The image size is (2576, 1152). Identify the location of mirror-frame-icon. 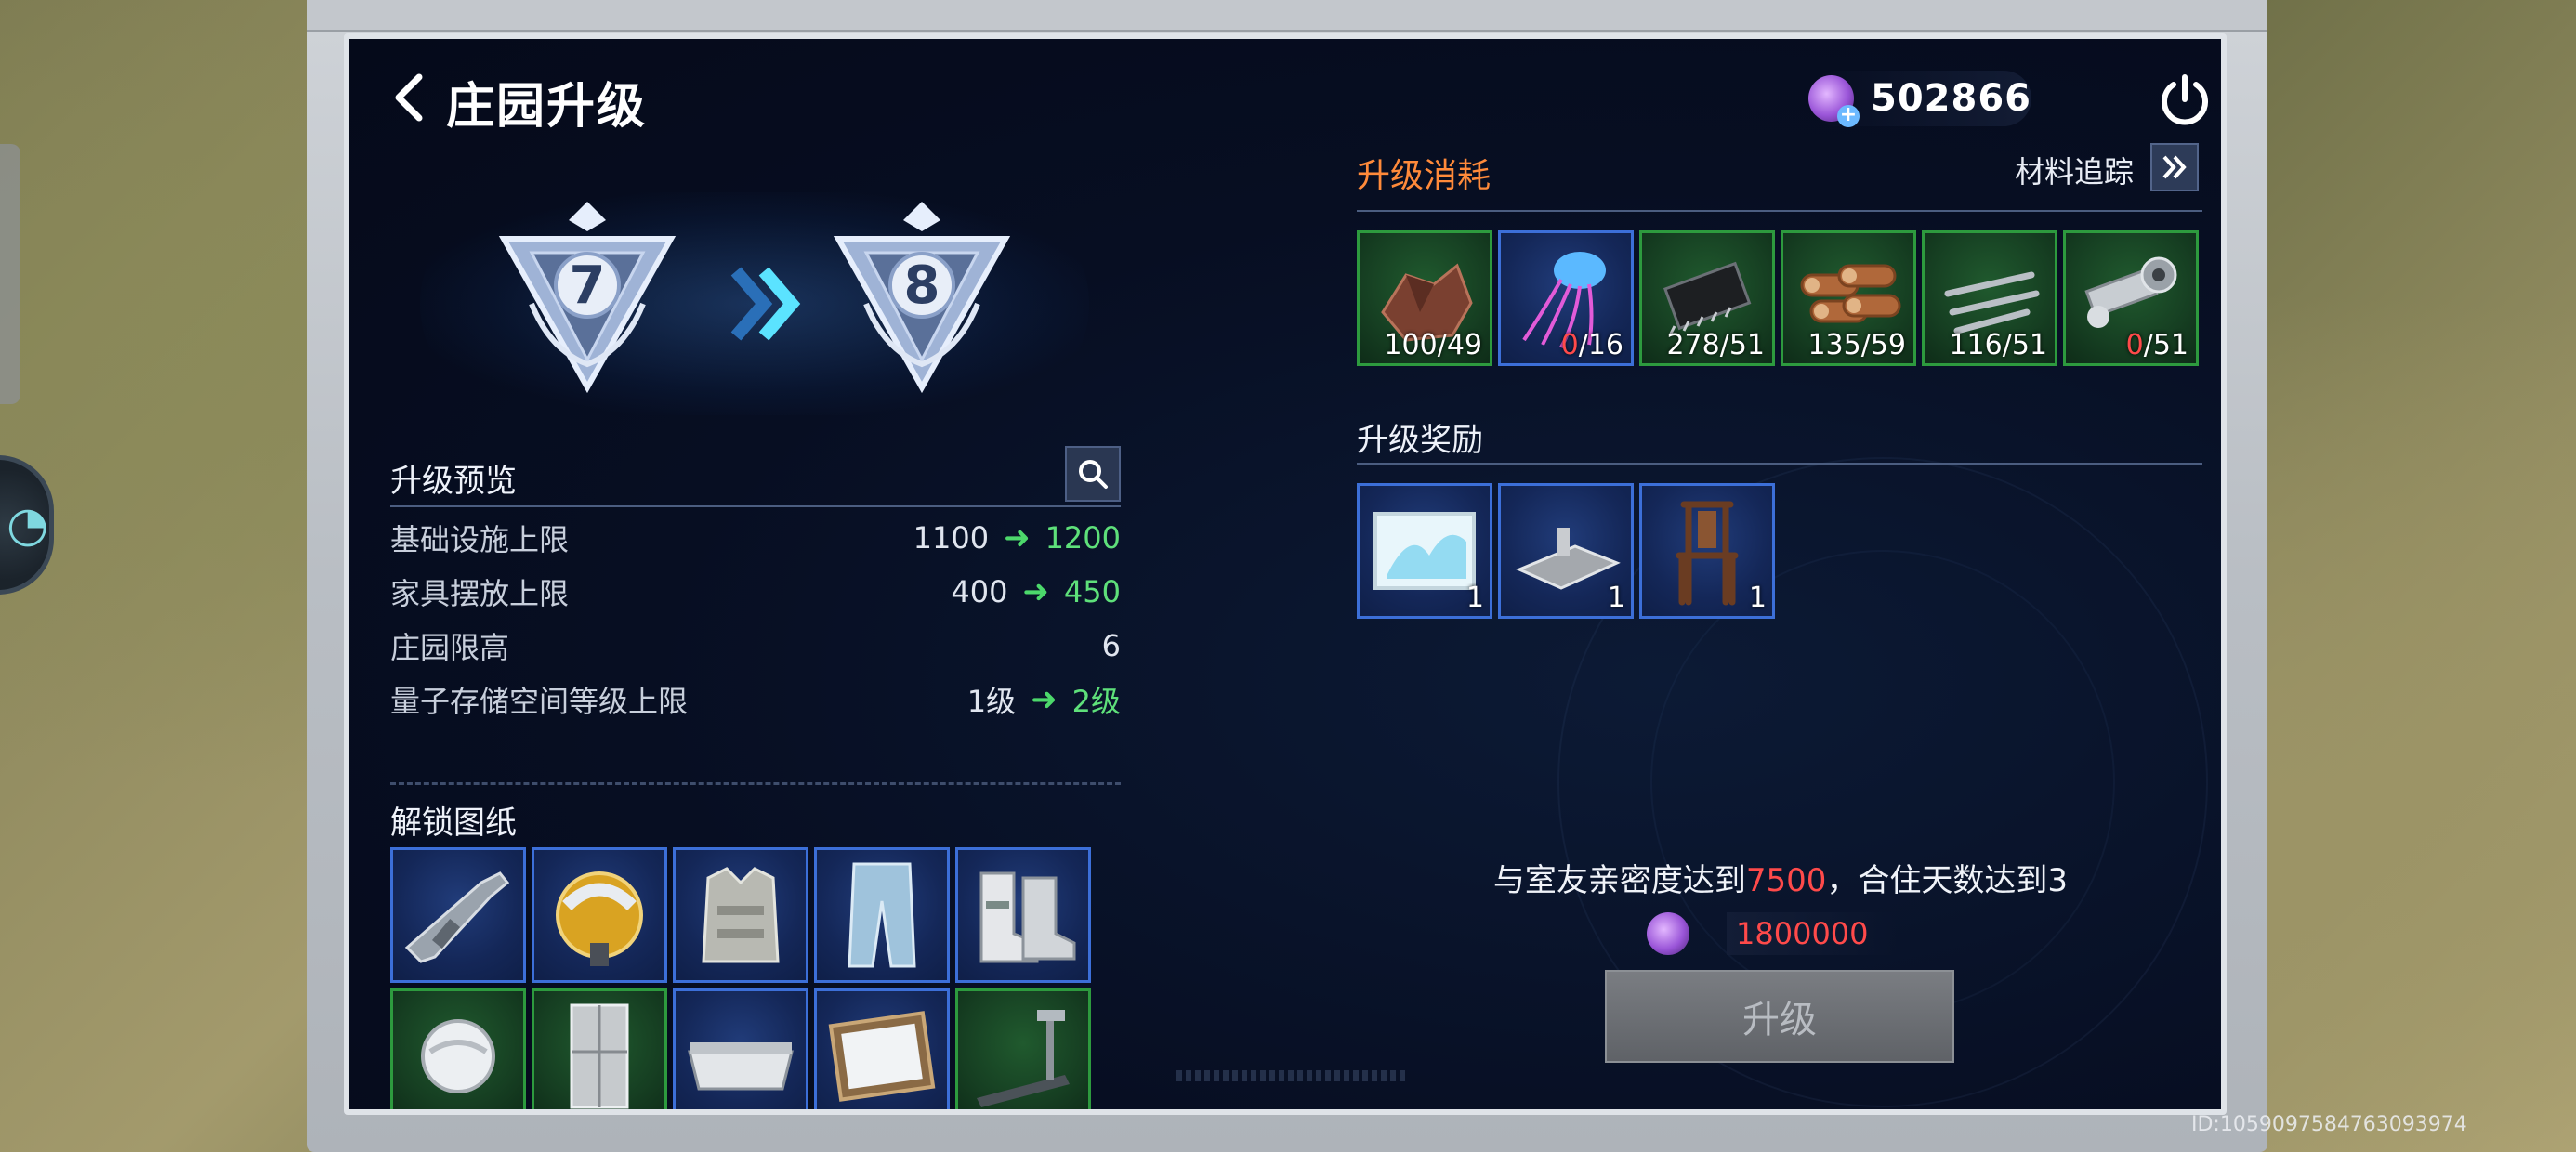
(882, 1050).